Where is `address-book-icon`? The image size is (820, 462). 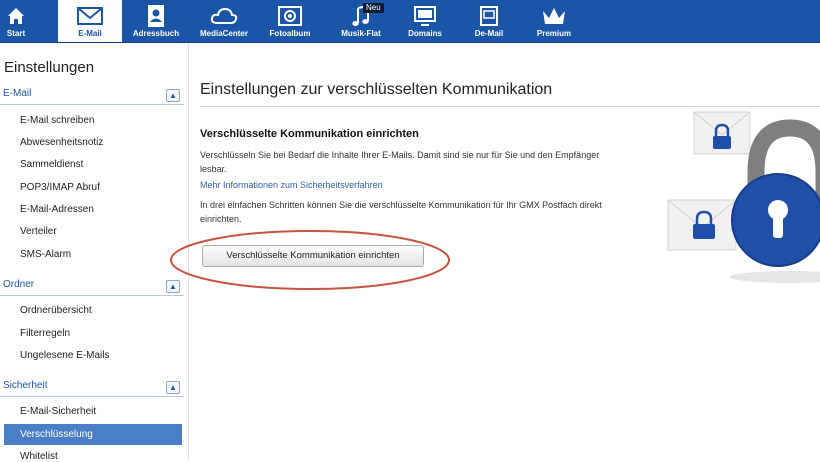 address-book-icon is located at coordinates (156, 16).